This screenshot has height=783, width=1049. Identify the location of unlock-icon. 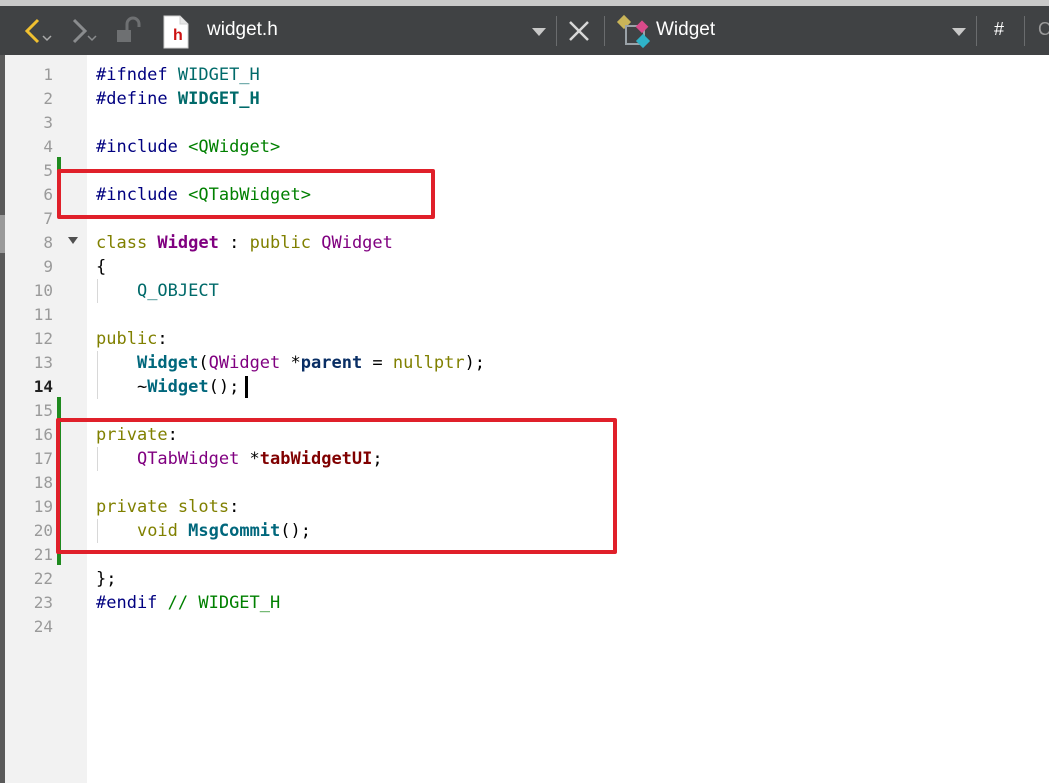
(129, 29).